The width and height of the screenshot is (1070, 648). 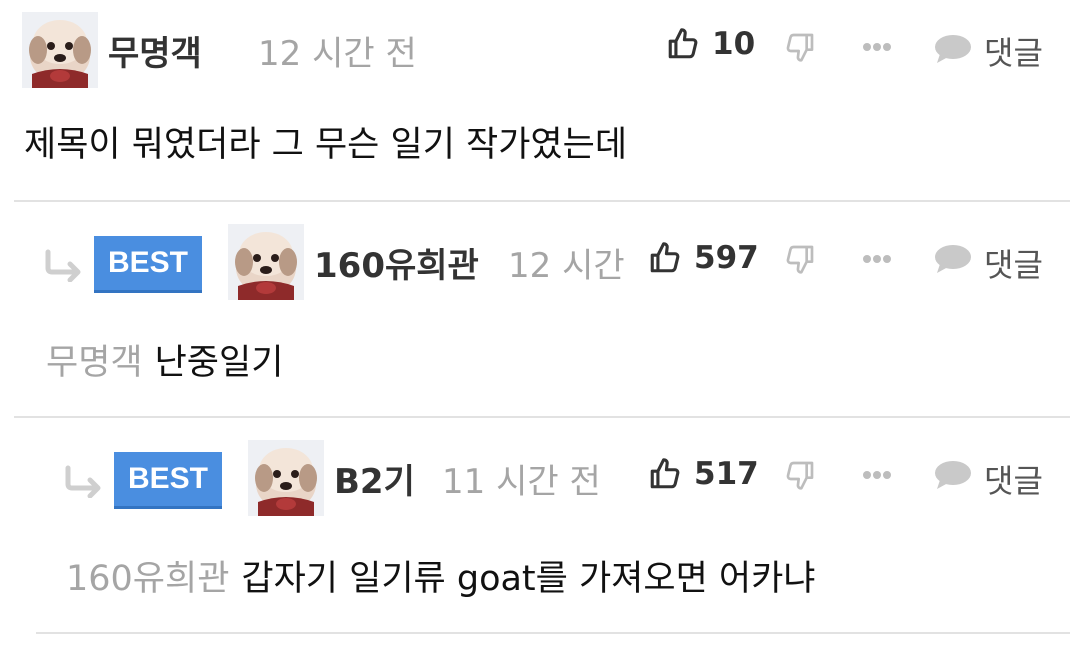 I want to click on nickname: 무명객, so click(x=155, y=50).